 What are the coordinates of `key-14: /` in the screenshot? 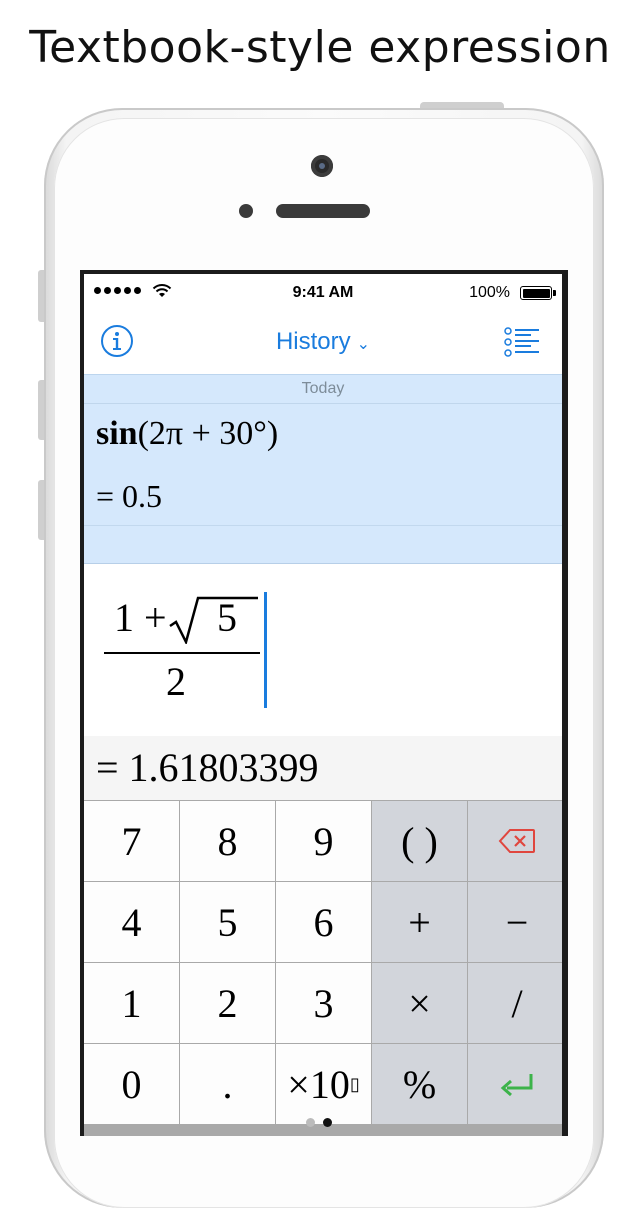 It's located at (515, 1003).